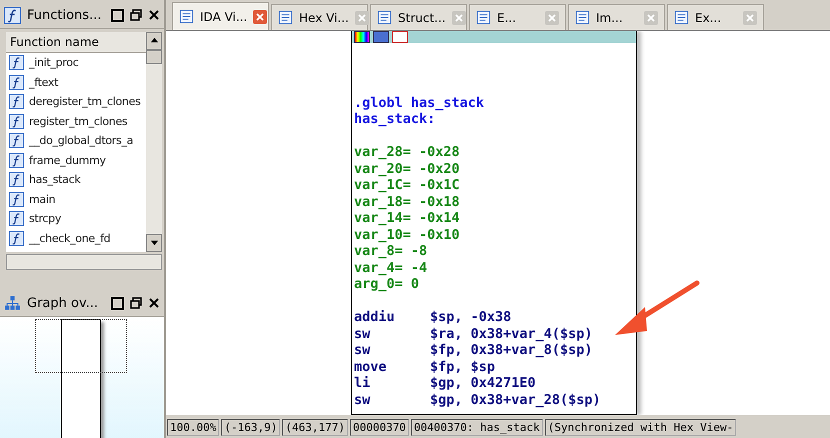  Describe the element at coordinates (12, 303) in the screenshot. I see `hierarchy-icon` at that location.